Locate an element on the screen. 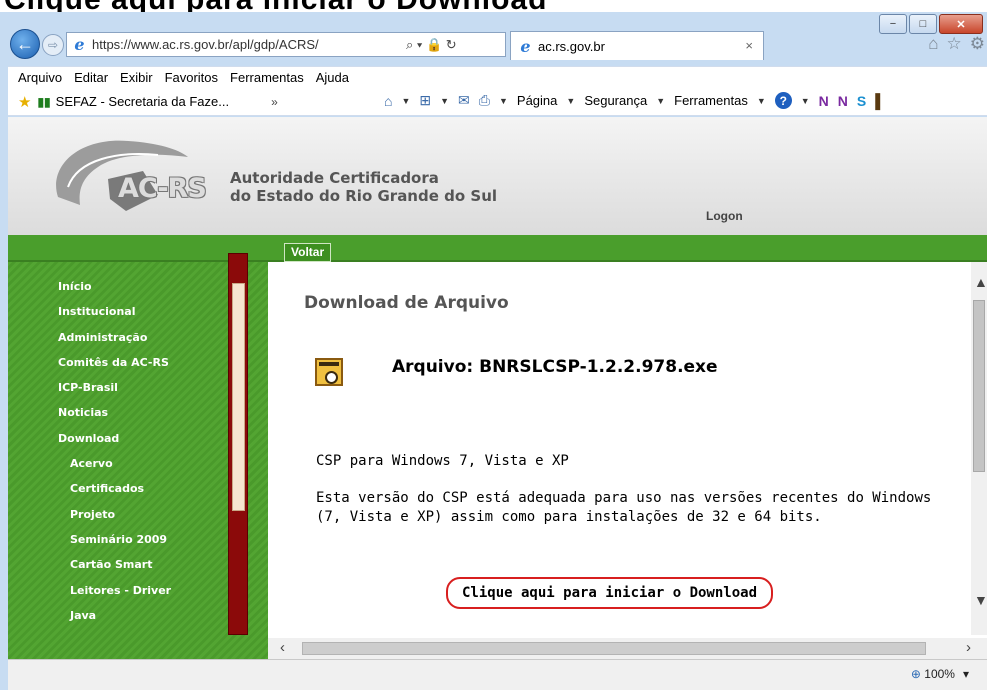 The height and width of the screenshot is (690, 987). gear-icon: ⚙ is located at coordinates (977, 44).